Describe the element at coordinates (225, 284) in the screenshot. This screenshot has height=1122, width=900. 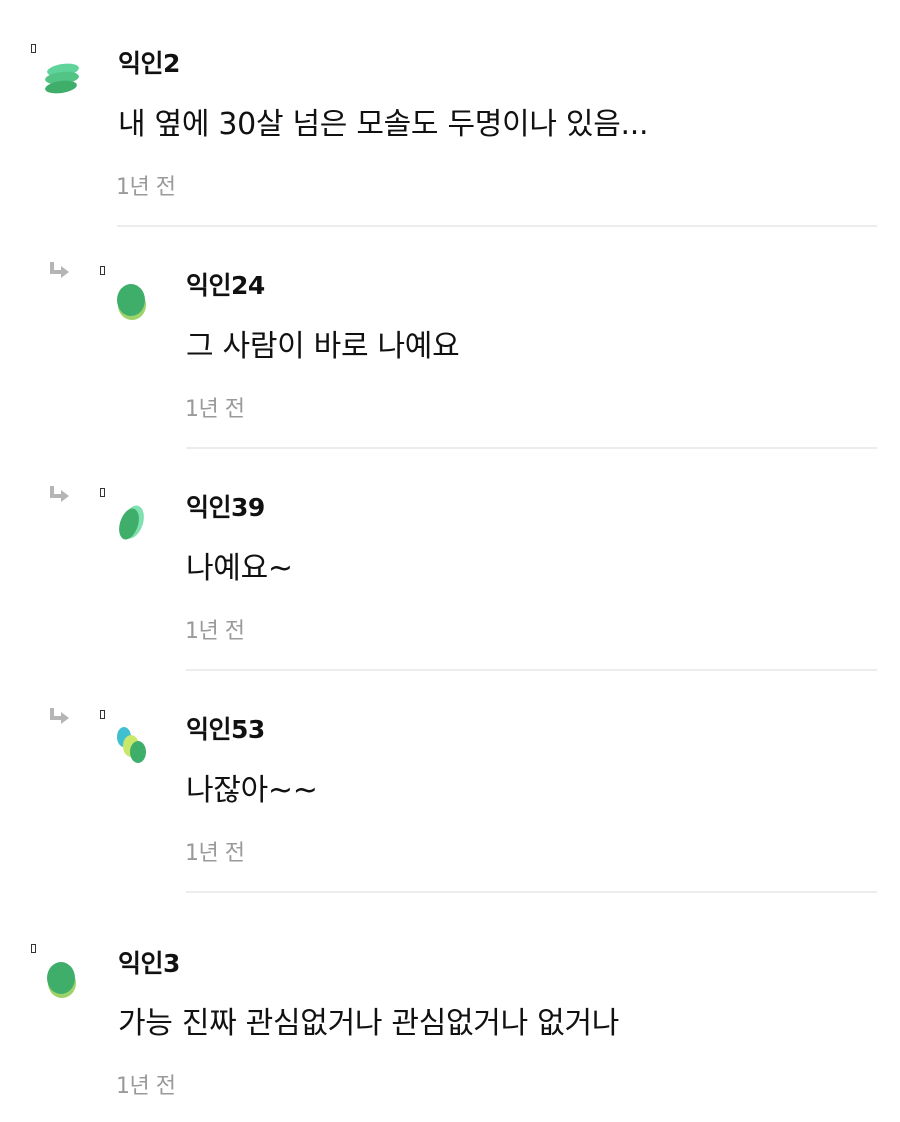
I see `comment-nickname: 익인24` at that location.